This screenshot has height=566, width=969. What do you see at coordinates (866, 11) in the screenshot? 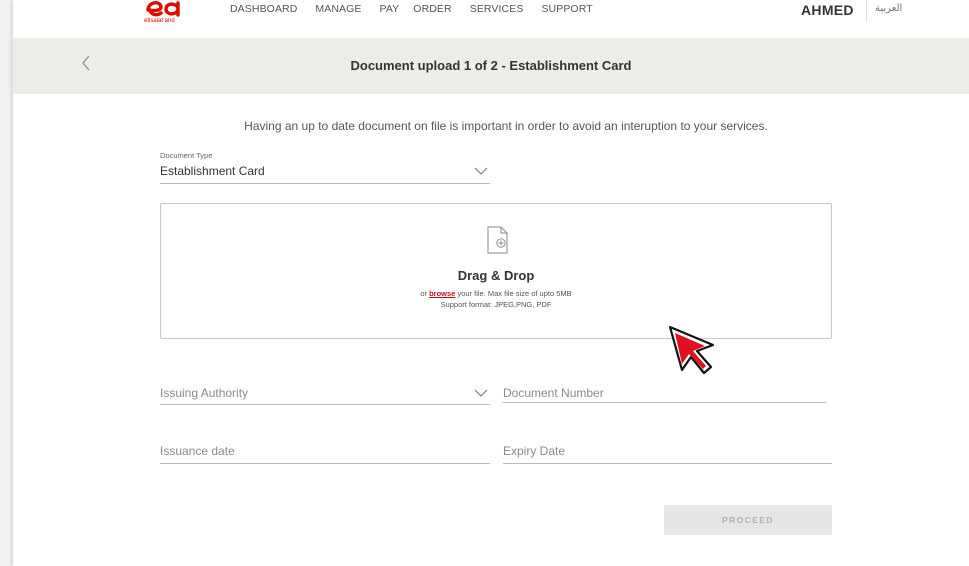
I see `divider` at bounding box center [866, 11].